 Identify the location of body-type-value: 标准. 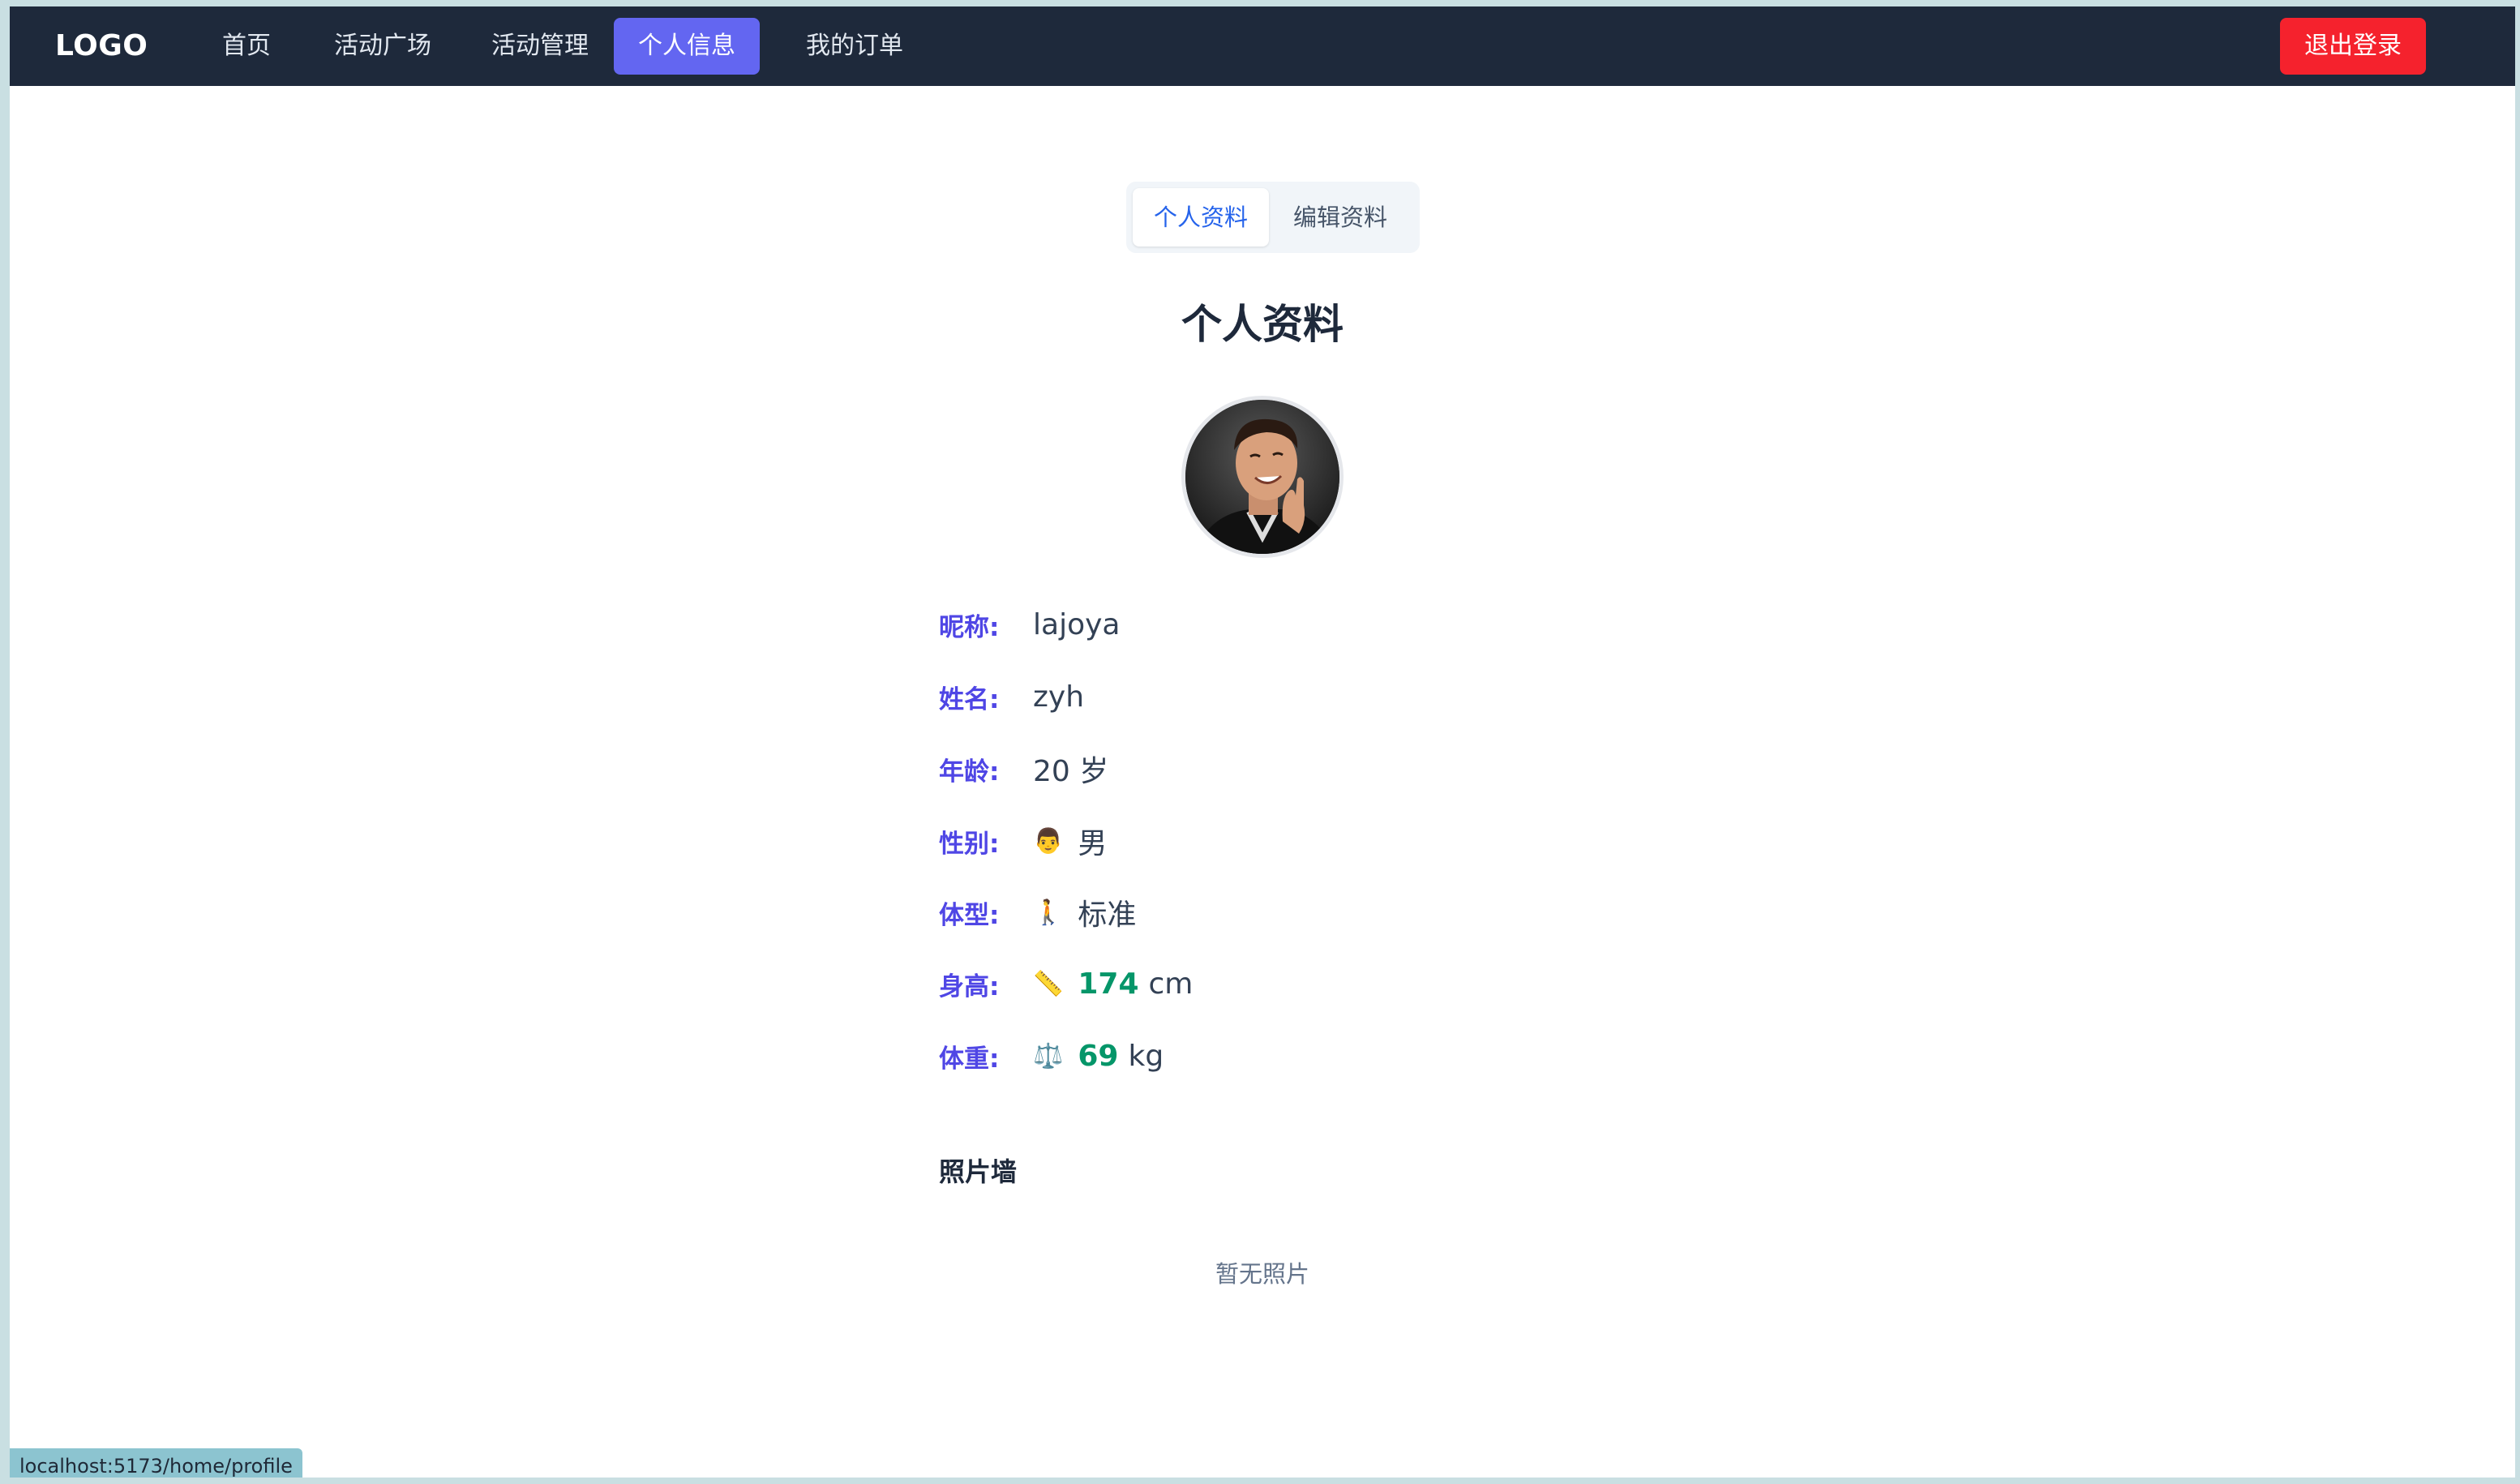
(1108, 915).